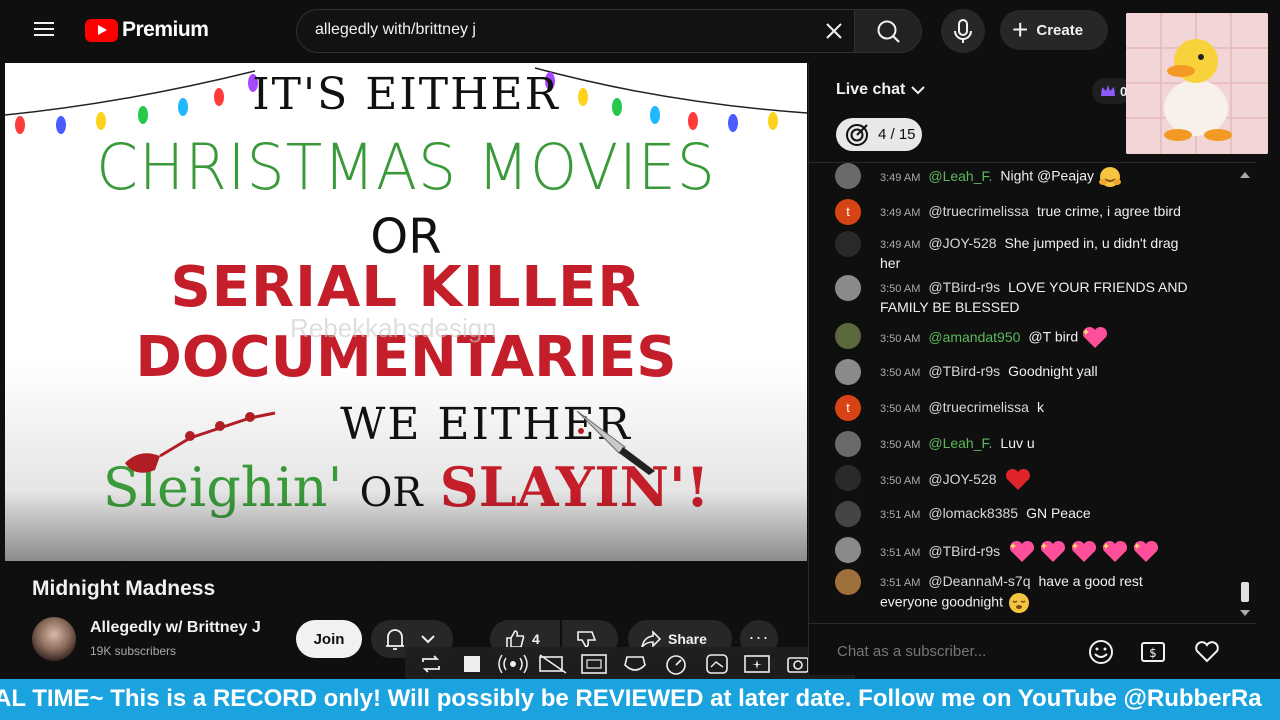 The height and width of the screenshot is (720, 1280). What do you see at coordinates (553, 664) in the screenshot?
I see `webcam-off-icon` at bounding box center [553, 664].